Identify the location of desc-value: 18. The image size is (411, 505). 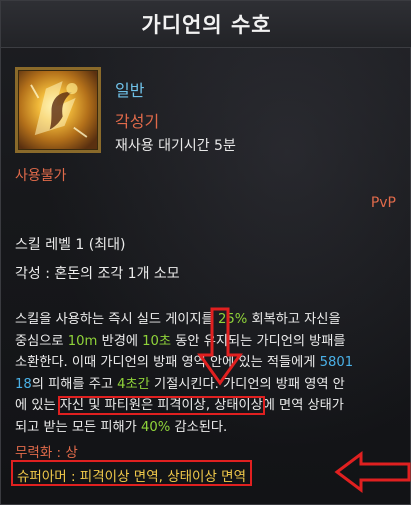
(23, 384).